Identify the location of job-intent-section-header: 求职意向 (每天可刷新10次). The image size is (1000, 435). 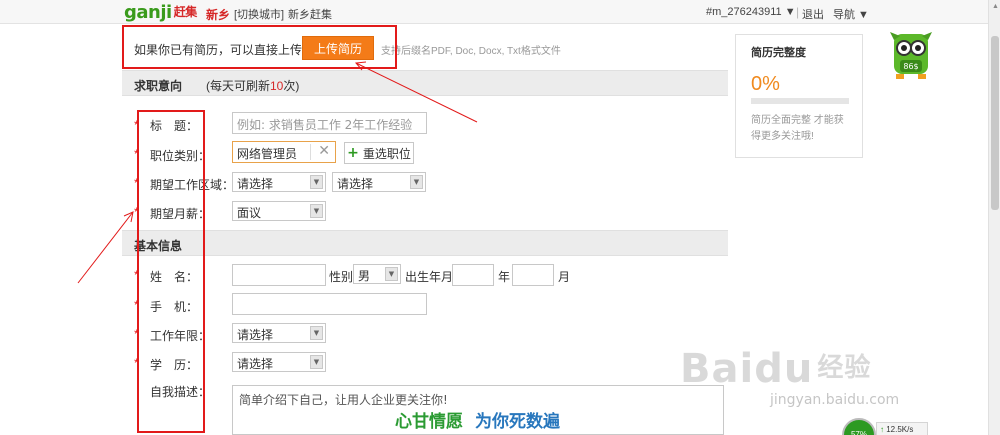
(425, 83).